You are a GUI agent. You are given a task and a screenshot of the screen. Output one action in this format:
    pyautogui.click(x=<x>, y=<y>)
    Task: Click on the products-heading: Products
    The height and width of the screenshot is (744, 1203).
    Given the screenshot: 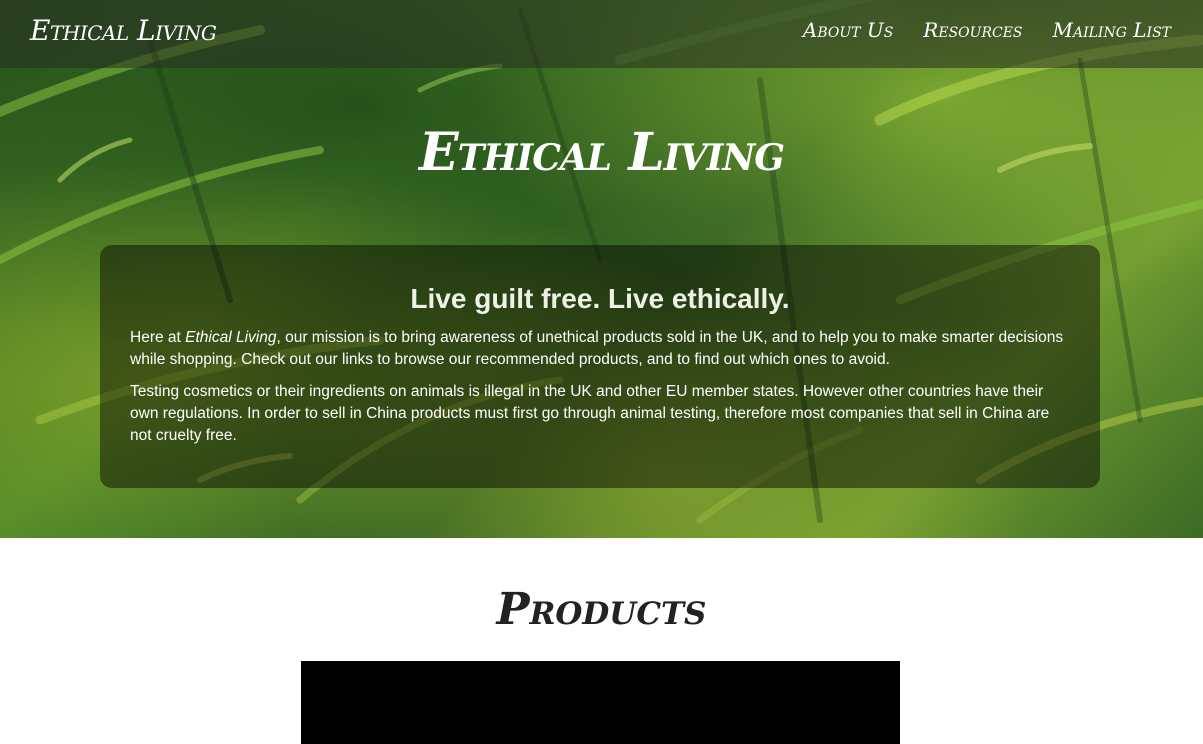 What is the action you would take?
    pyautogui.click(x=601, y=609)
    